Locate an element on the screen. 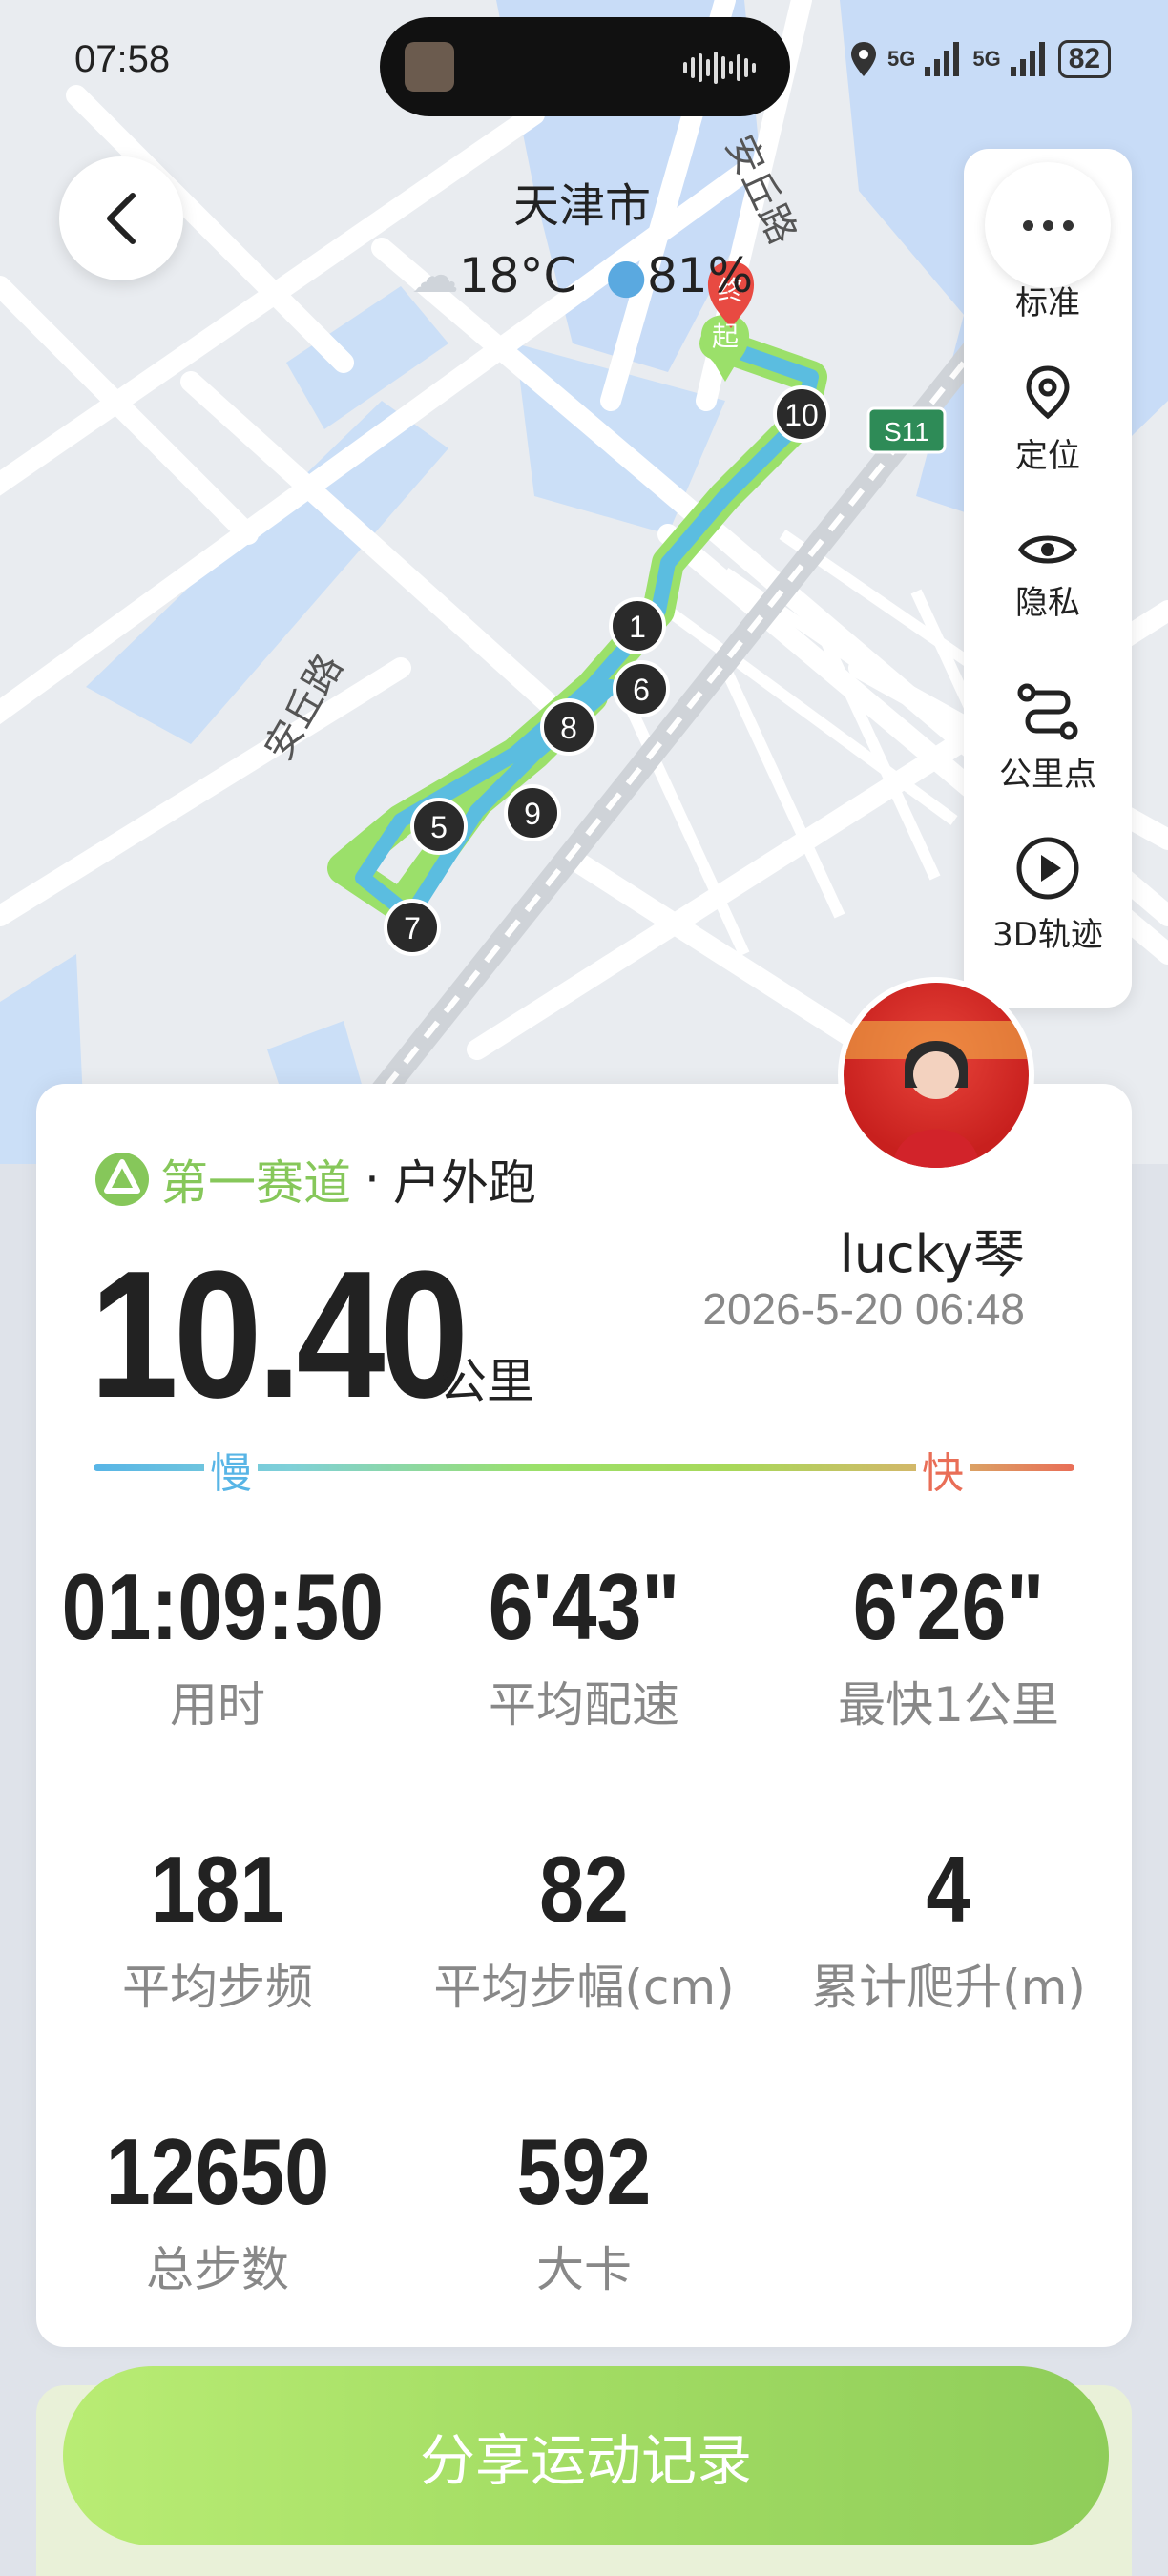 The image size is (1168, 2576). km-marker-7: 7 is located at coordinates (412, 927).